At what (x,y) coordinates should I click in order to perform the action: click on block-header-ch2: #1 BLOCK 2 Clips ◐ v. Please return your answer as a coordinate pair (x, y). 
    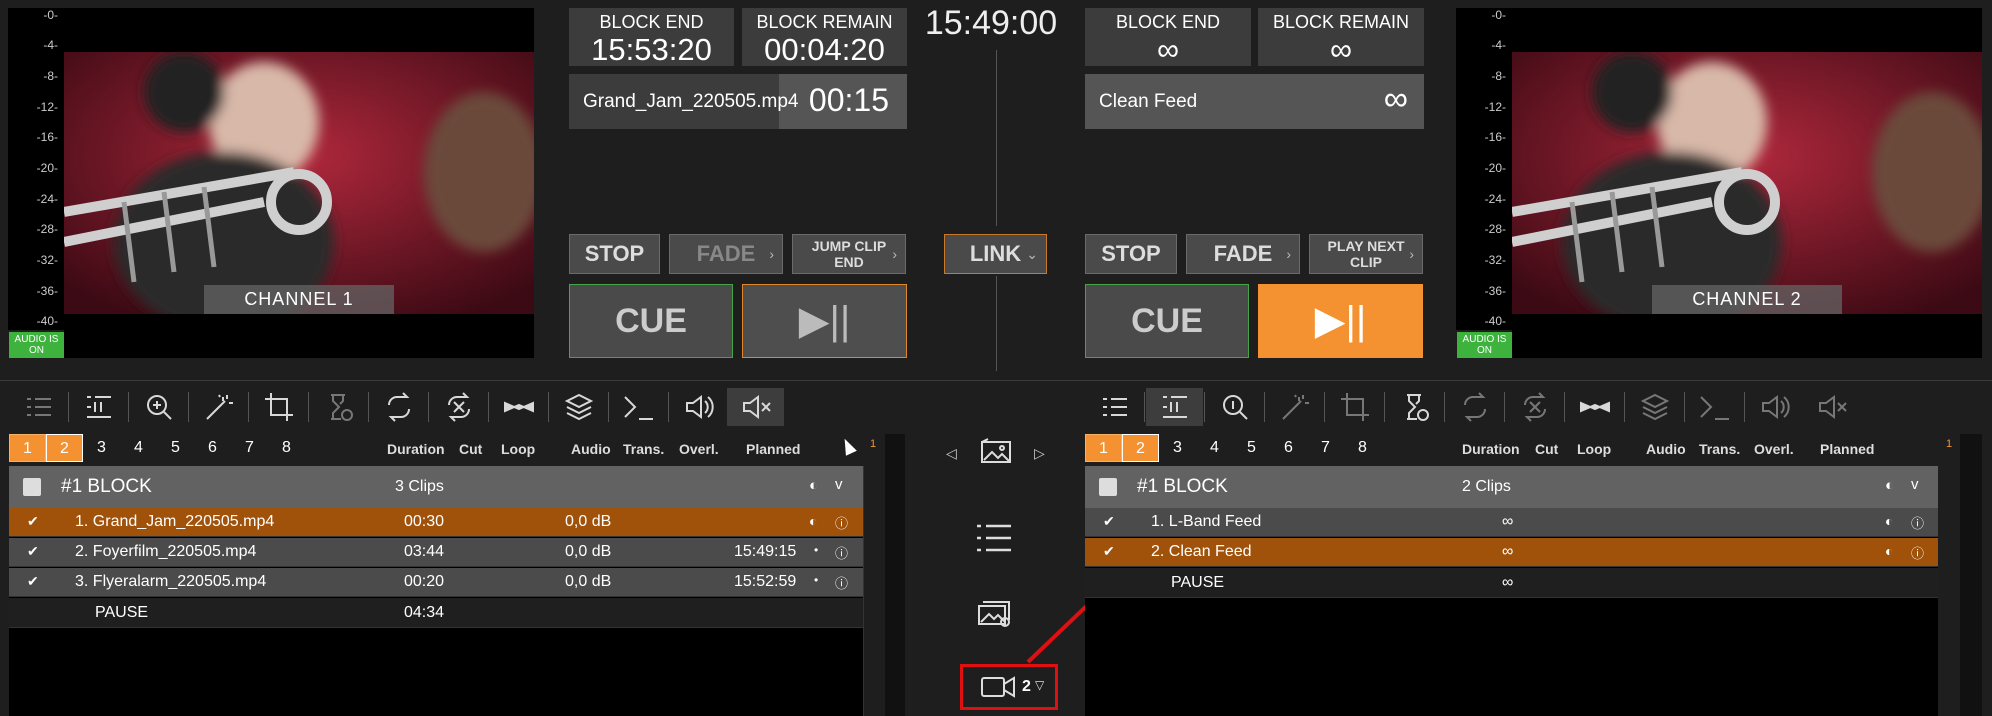
    Looking at the image, I should click on (1511, 487).